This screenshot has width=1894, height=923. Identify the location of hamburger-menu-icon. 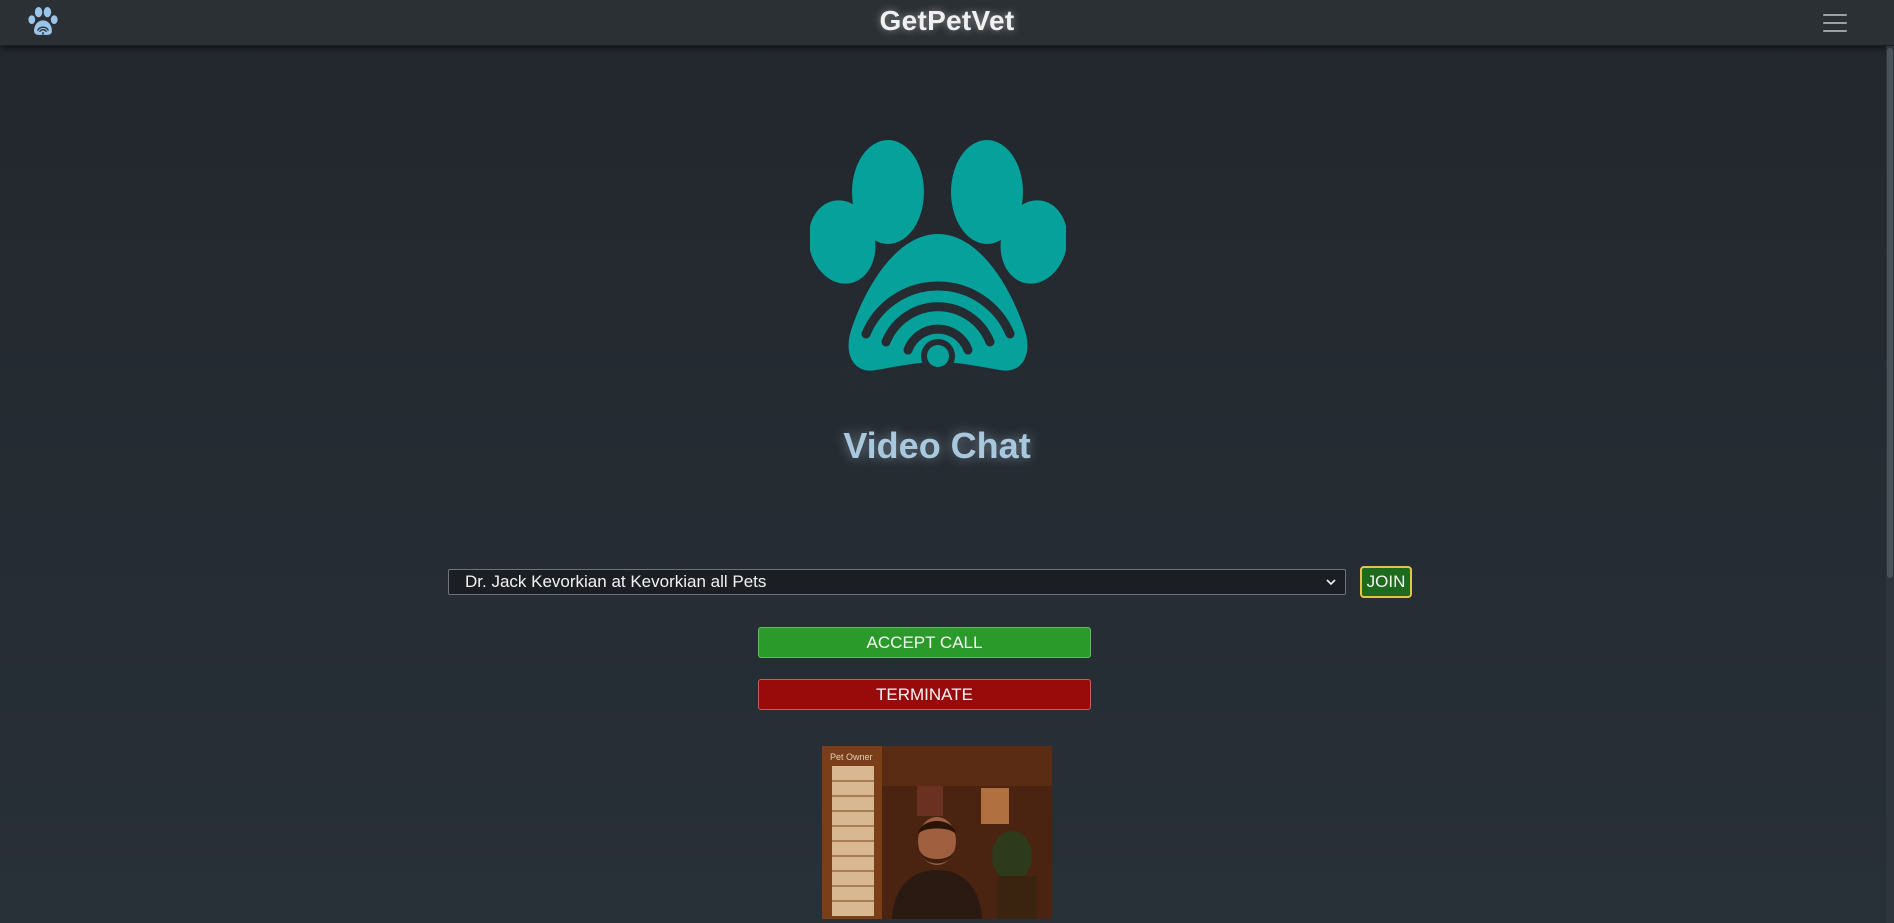
(1836, 23).